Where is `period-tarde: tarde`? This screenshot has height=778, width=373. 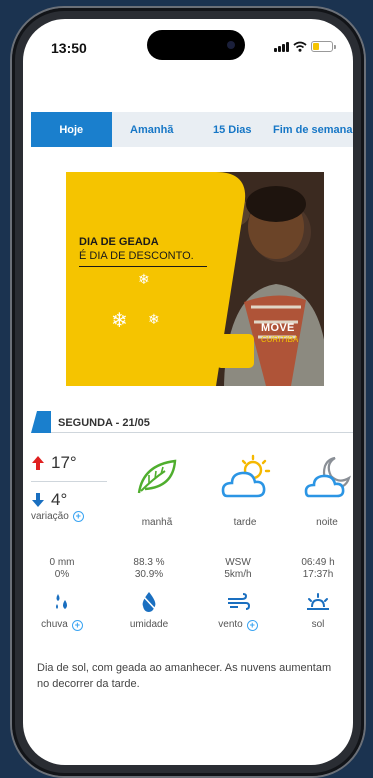
period-tarde: tarde is located at coordinates (245, 489).